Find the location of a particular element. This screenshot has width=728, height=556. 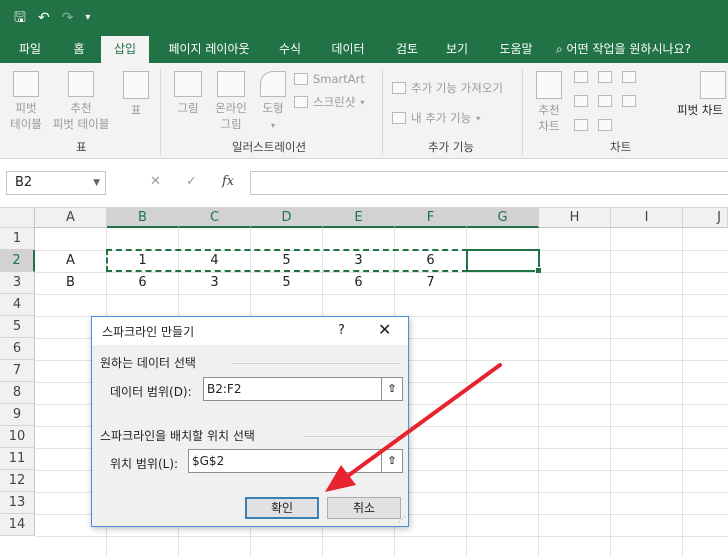

column-header-g: G is located at coordinates (503, 218).